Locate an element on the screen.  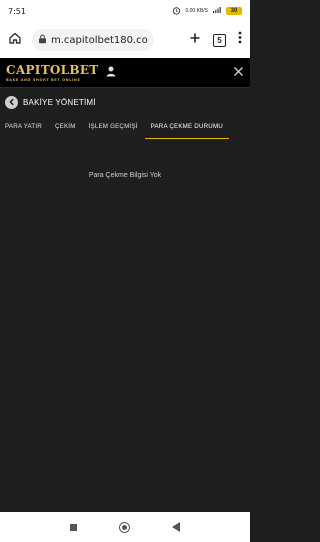
browser-actions: 5 is located at coordinates (215, 40).